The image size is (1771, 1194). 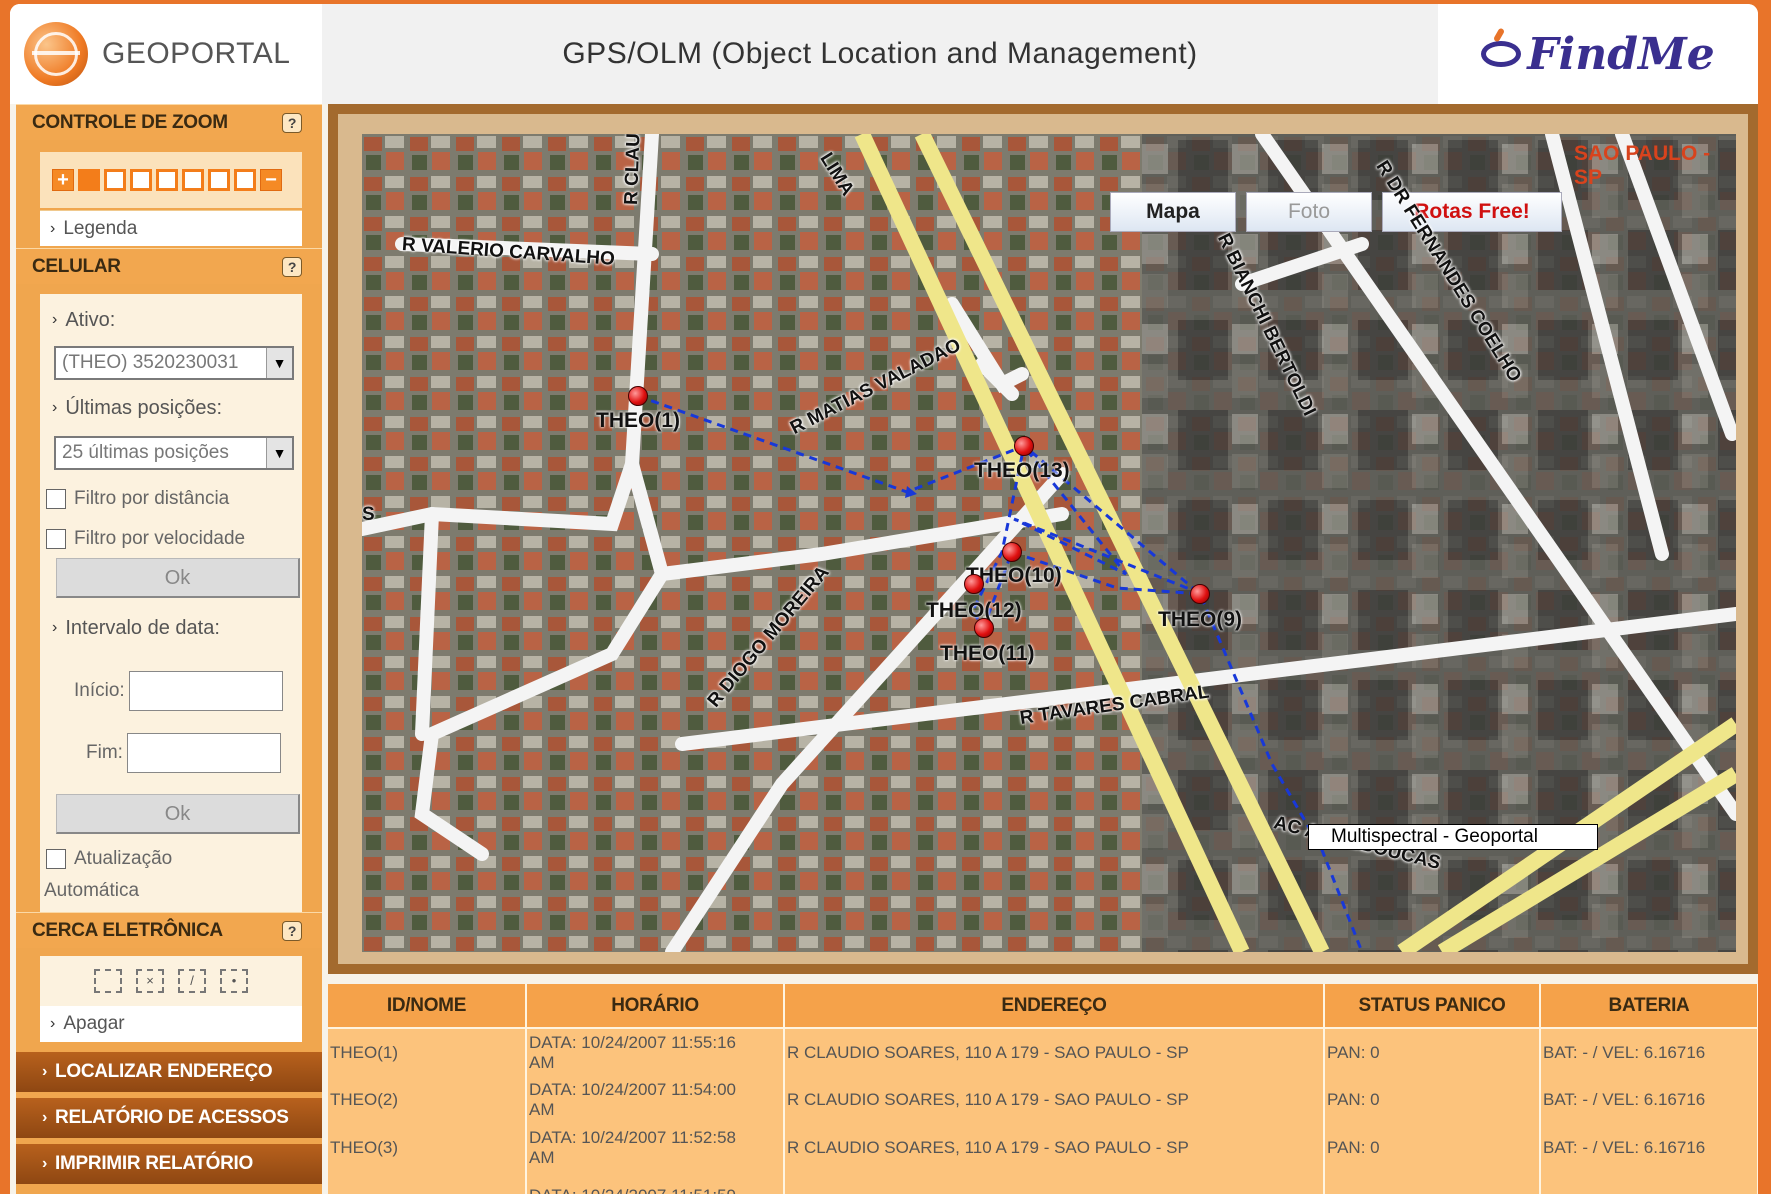 What do you see at coordinates (632, 1042) in the screenshot?
I see `cell-time-line1: DATA: 10/24/2007 11:55:16` at bounding box center [632, 1042].